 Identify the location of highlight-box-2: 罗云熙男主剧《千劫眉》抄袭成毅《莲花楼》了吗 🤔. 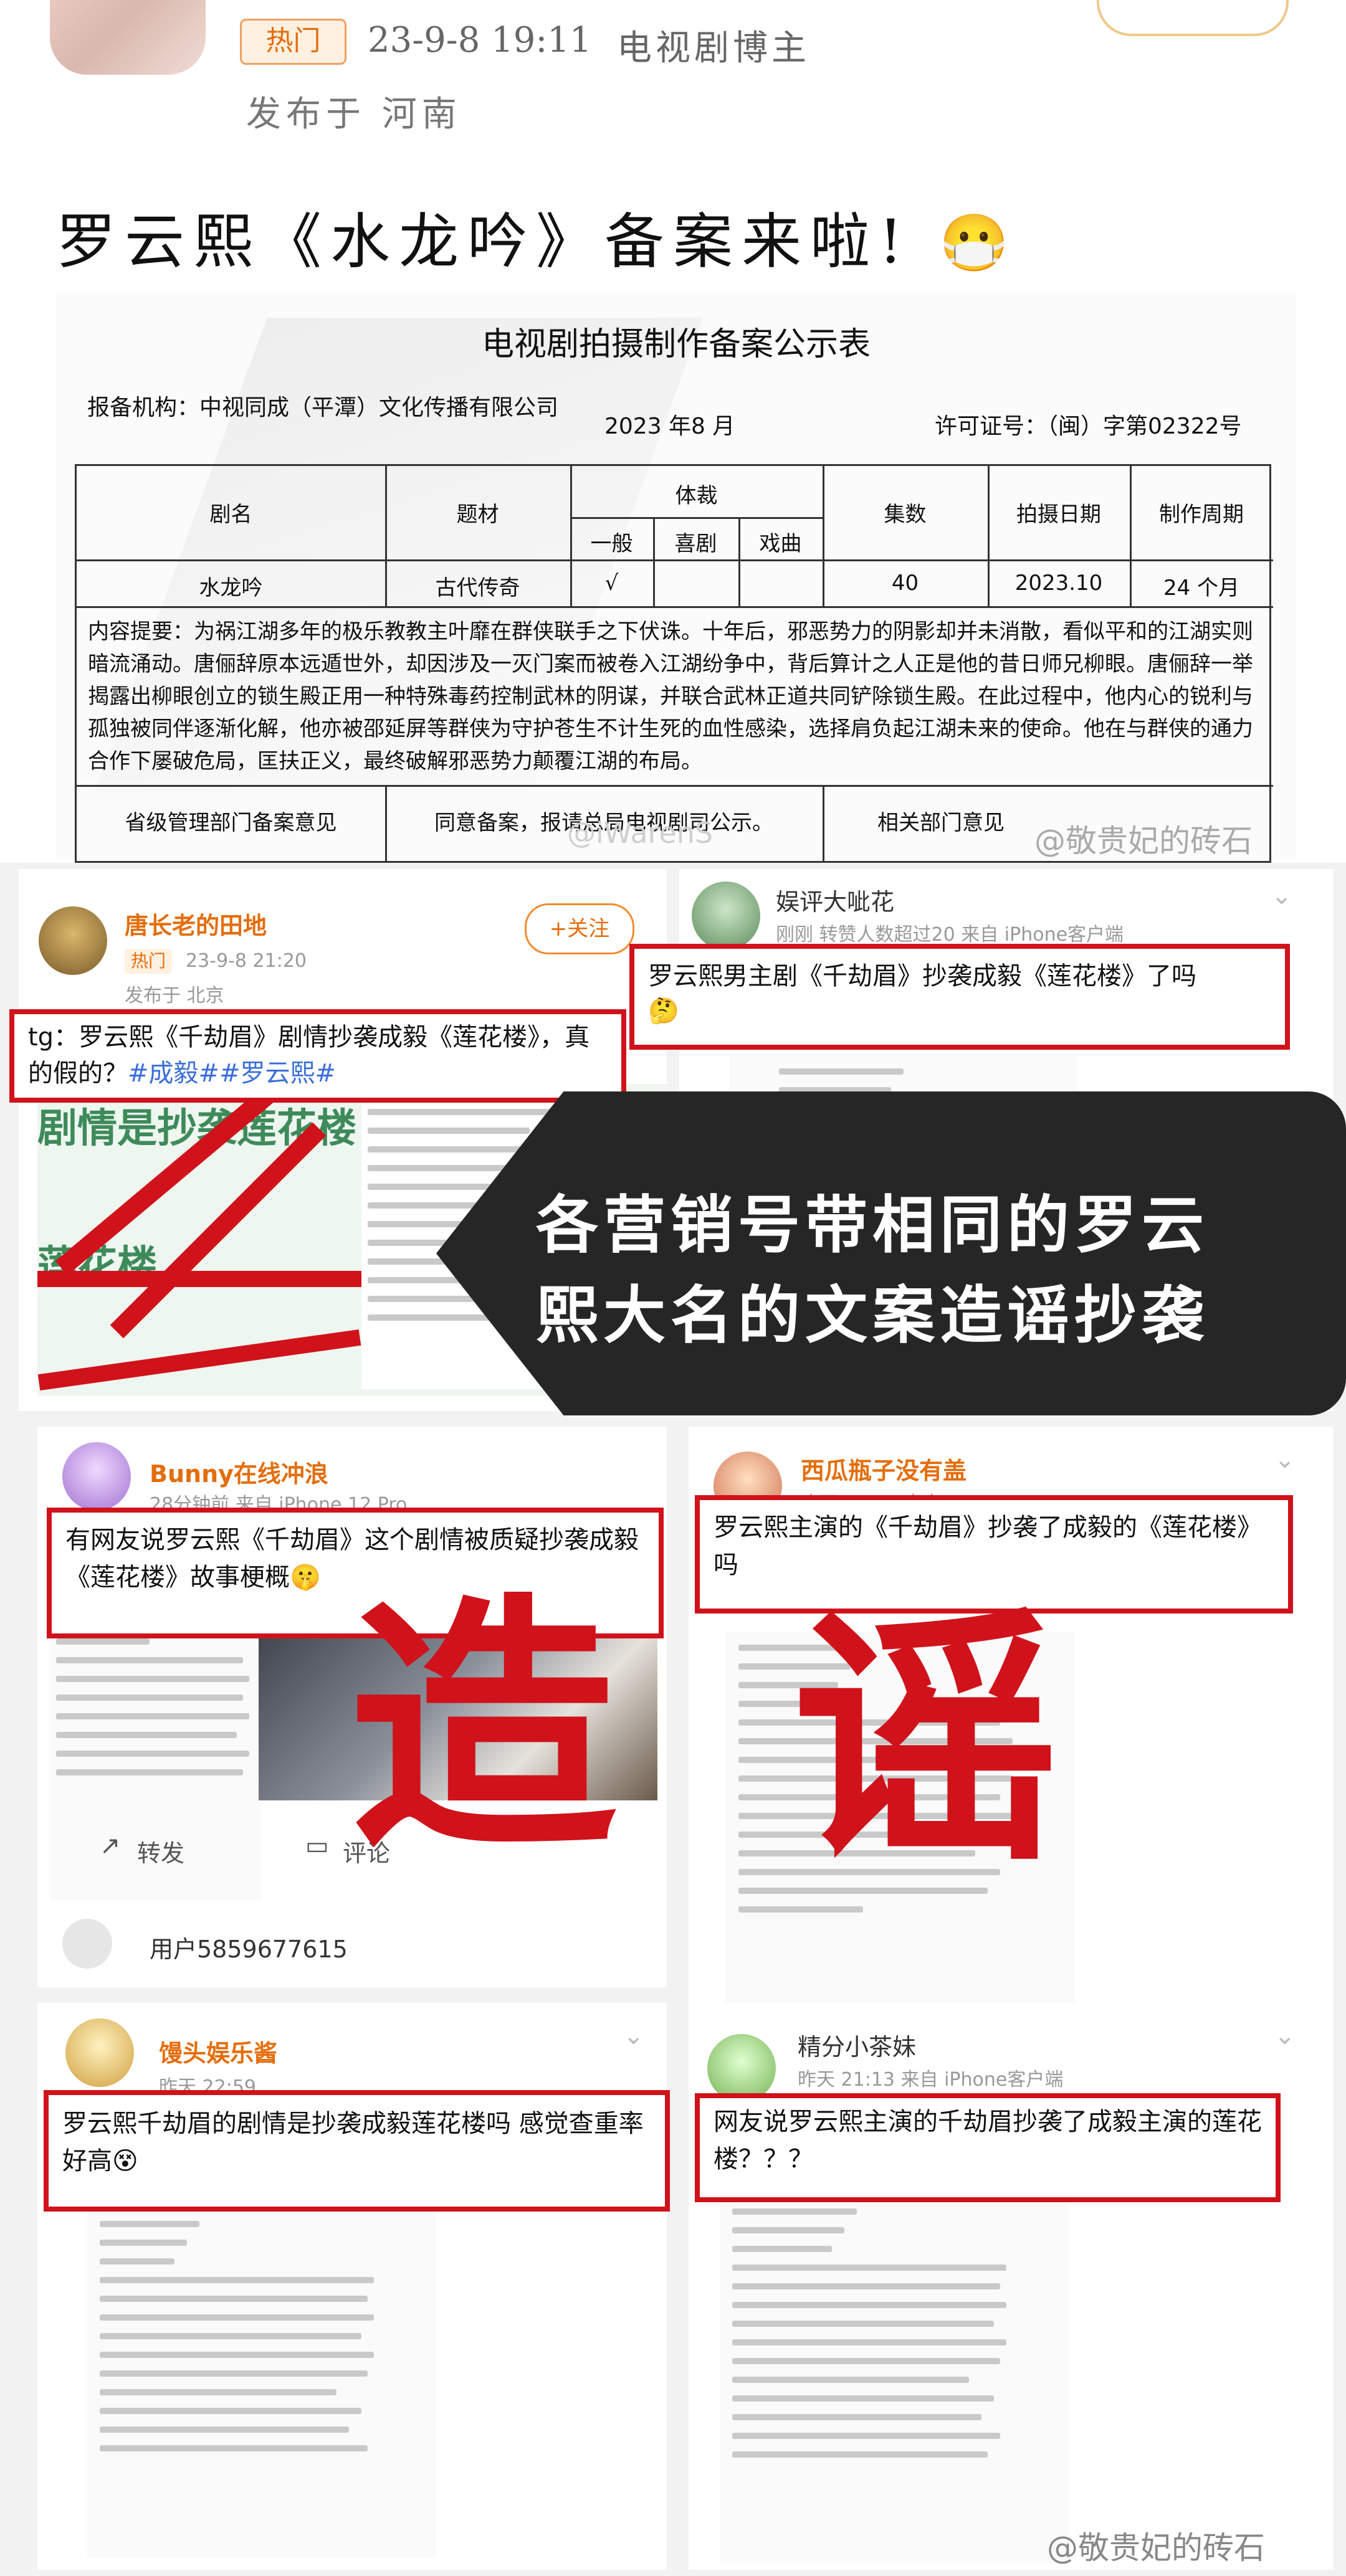
(959, 997).